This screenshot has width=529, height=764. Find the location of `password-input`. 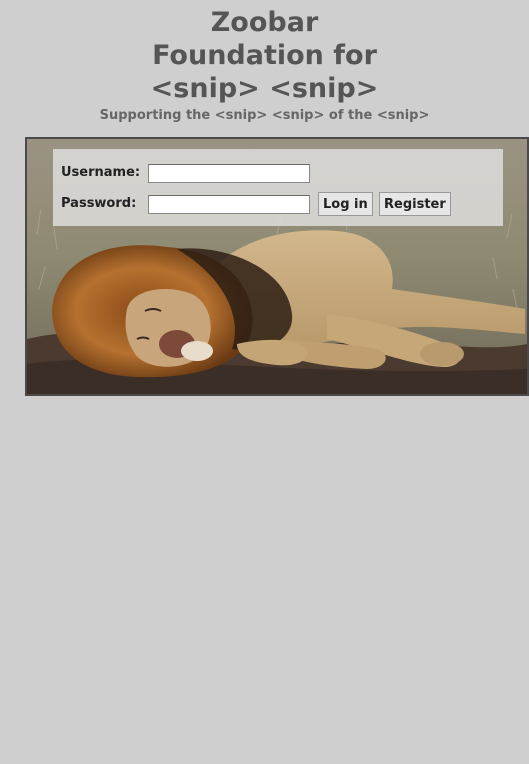

password-input is located at coordinates (229, 204).